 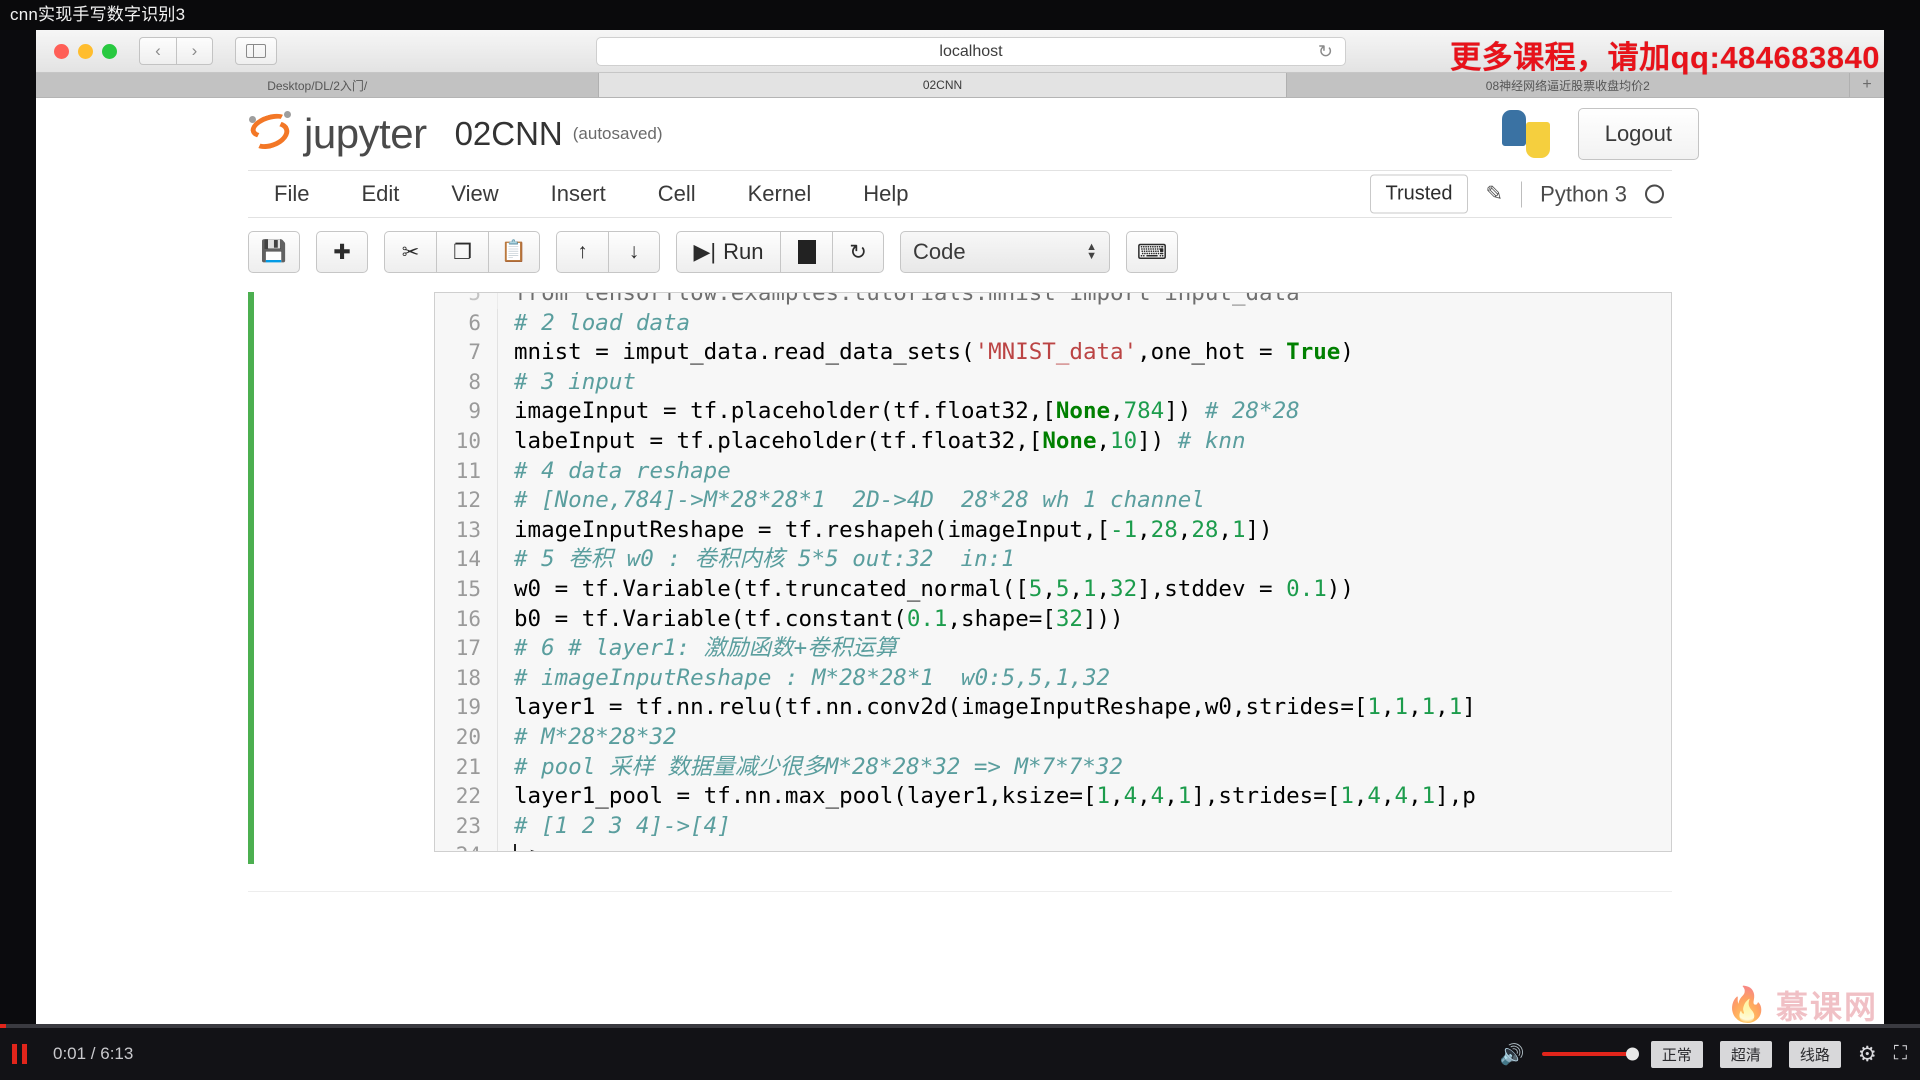 I want to click on interrupt-kernel-button, so click(x=806, y=252).